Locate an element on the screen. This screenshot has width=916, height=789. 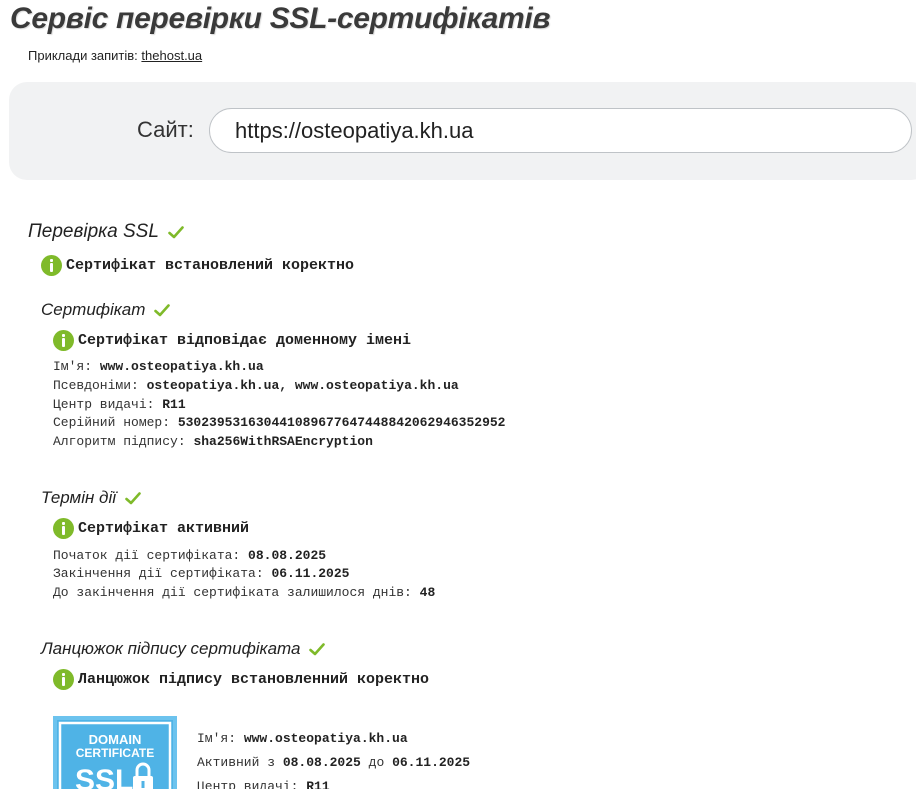
row-label: Алгоритм підпису: is located at coordinates (123, 441).